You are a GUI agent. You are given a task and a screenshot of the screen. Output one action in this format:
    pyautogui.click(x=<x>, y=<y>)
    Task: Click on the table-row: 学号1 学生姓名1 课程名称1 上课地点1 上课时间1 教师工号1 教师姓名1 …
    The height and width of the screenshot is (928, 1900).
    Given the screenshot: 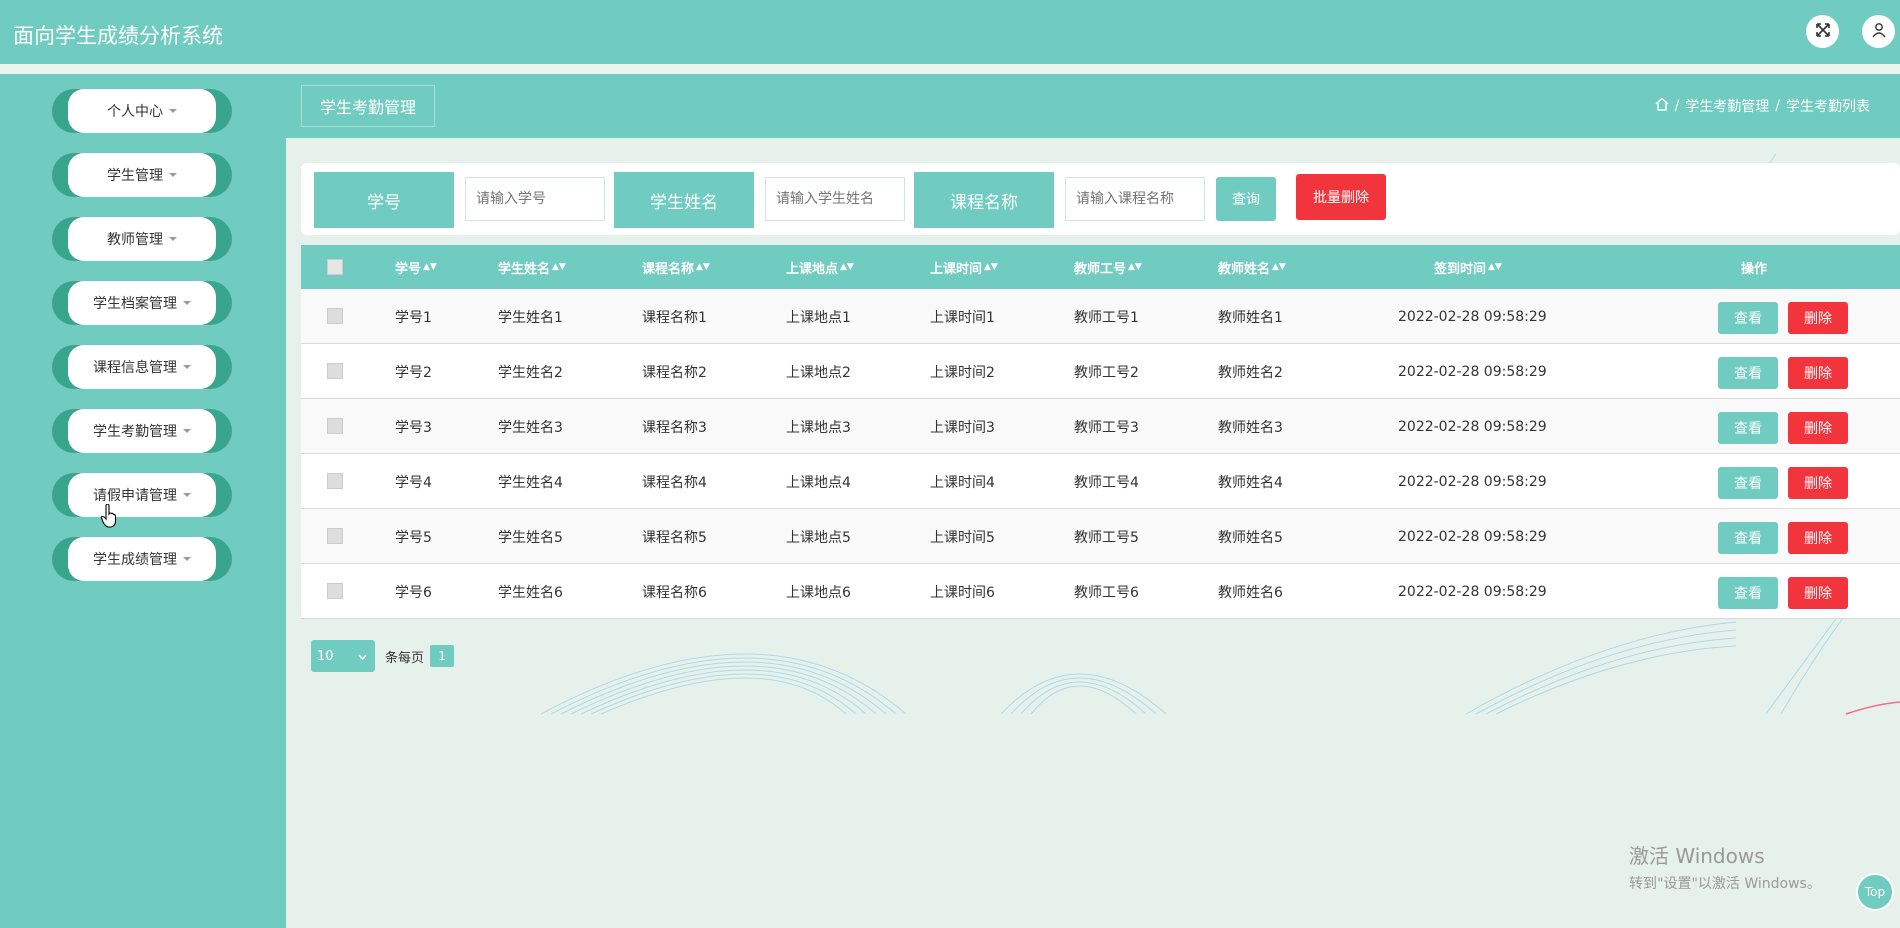 What is the action you would take?
    pyautogui.click(x=1100, y=316)
    